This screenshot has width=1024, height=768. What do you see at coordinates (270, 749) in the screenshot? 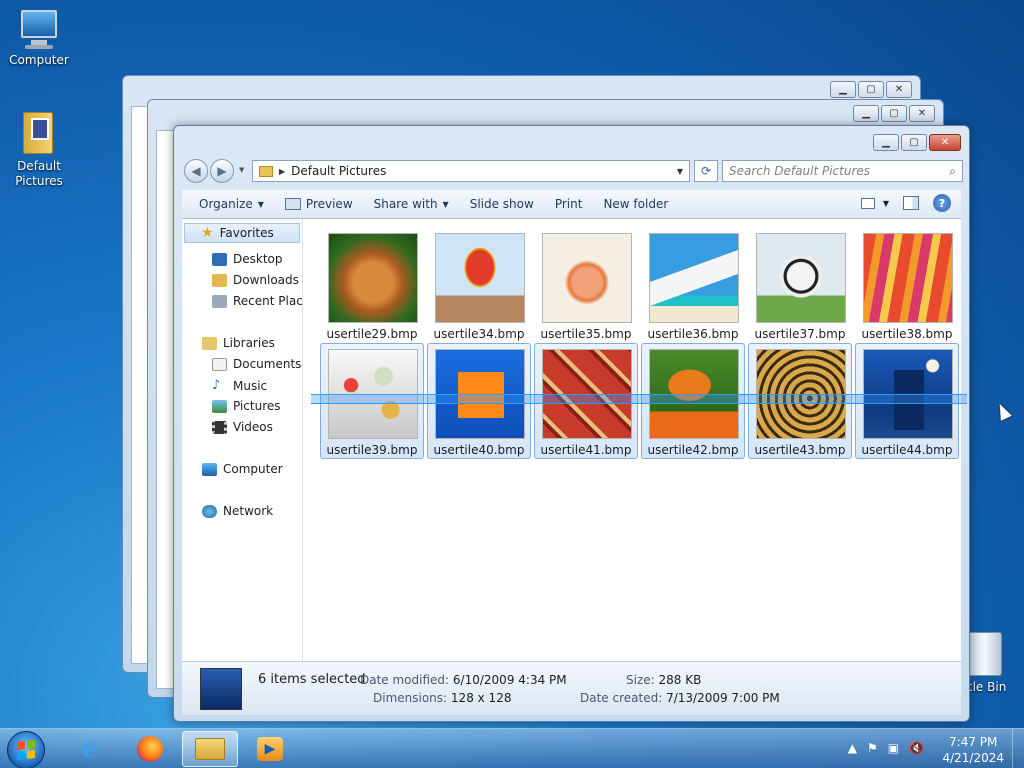
I see `taskbar-media-player: ▶` at bounding box center [270, 749].